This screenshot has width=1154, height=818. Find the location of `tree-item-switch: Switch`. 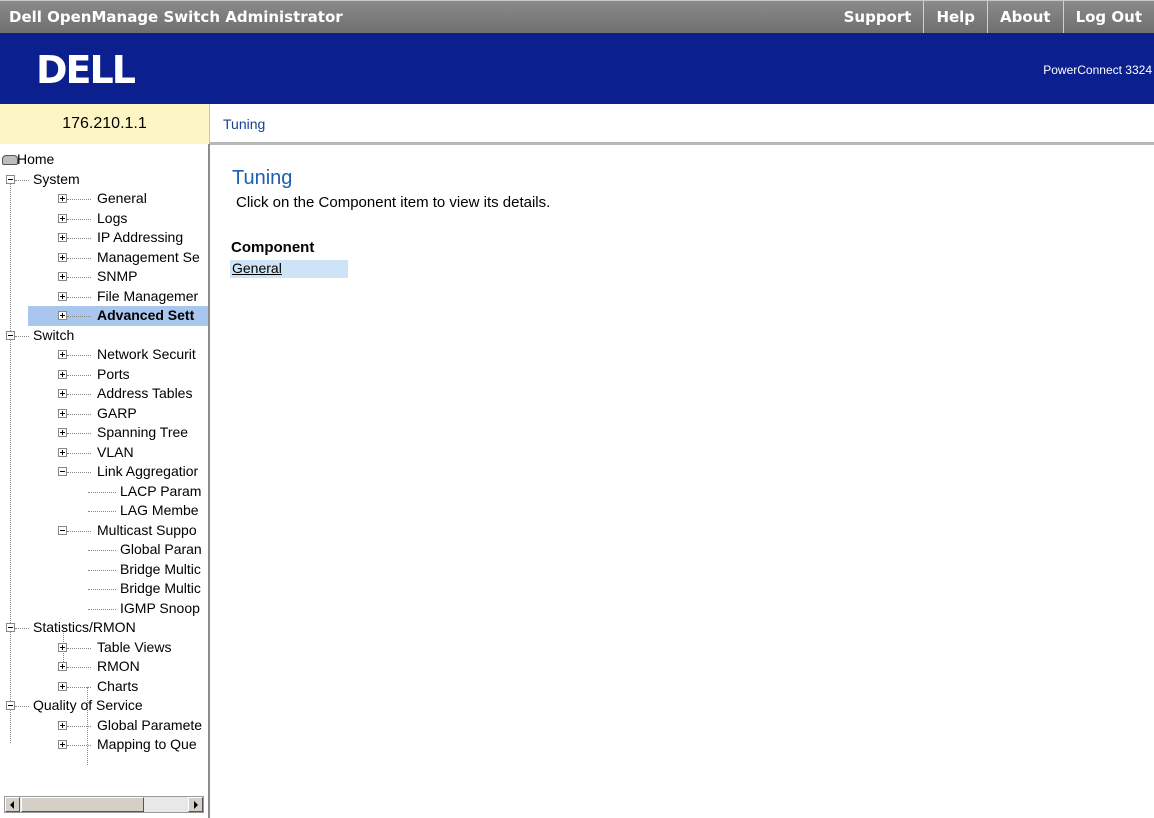

tree-item-switch: Switch is located at coordinates (104, 336).